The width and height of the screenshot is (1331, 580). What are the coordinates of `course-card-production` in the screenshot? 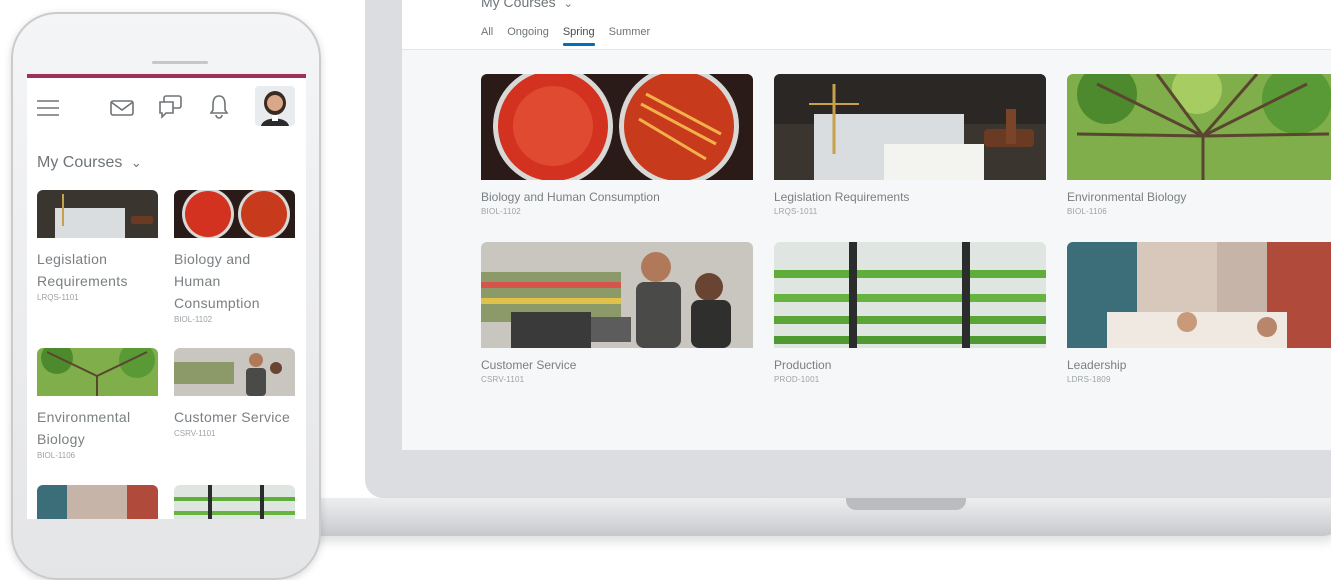 It's located at (234, 502).